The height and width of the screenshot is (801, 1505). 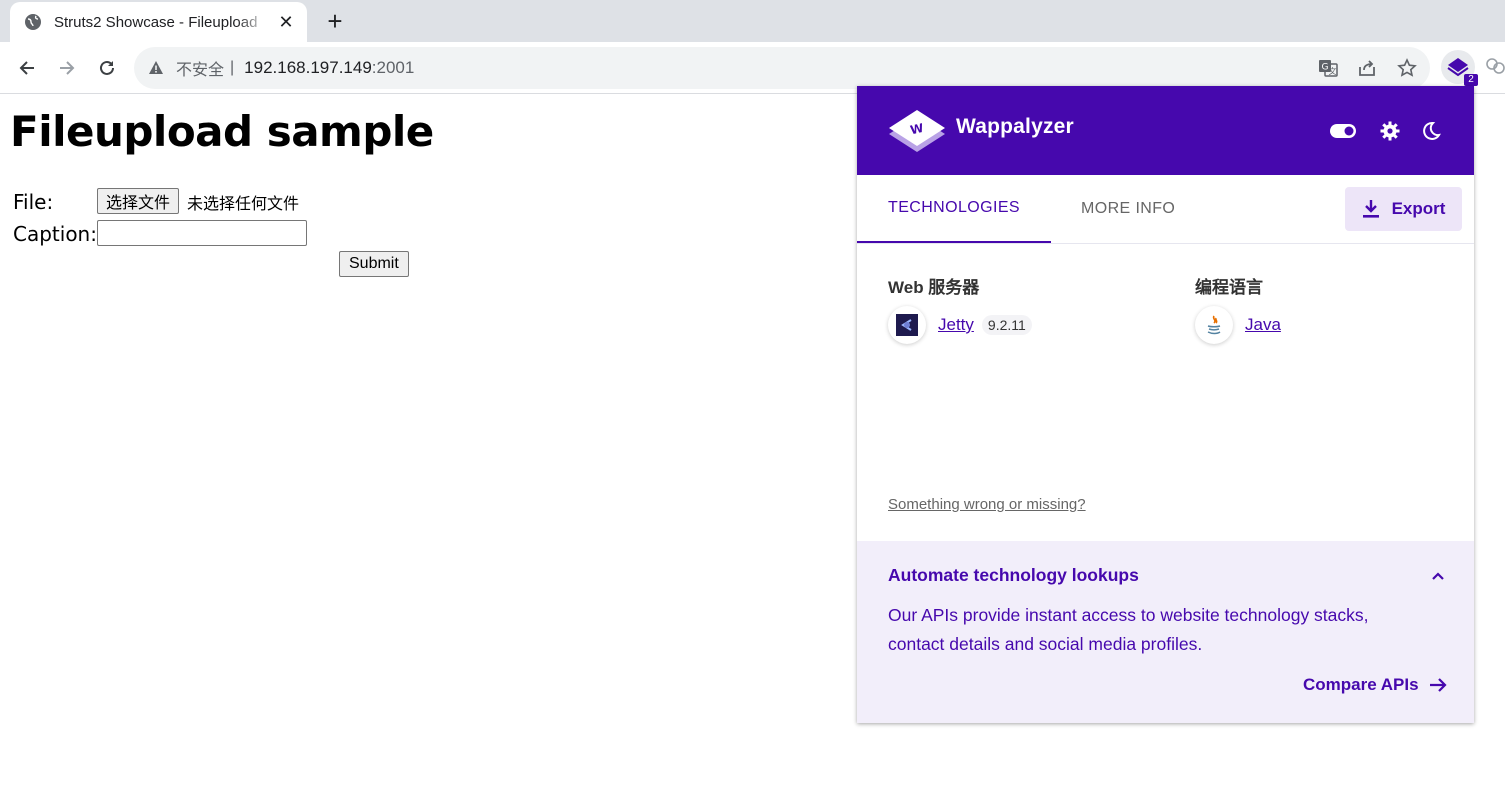 What do you see at coordinates (33, 202) in the screenshot?
I see `file-label: File:` at bounding box center [33, 202].